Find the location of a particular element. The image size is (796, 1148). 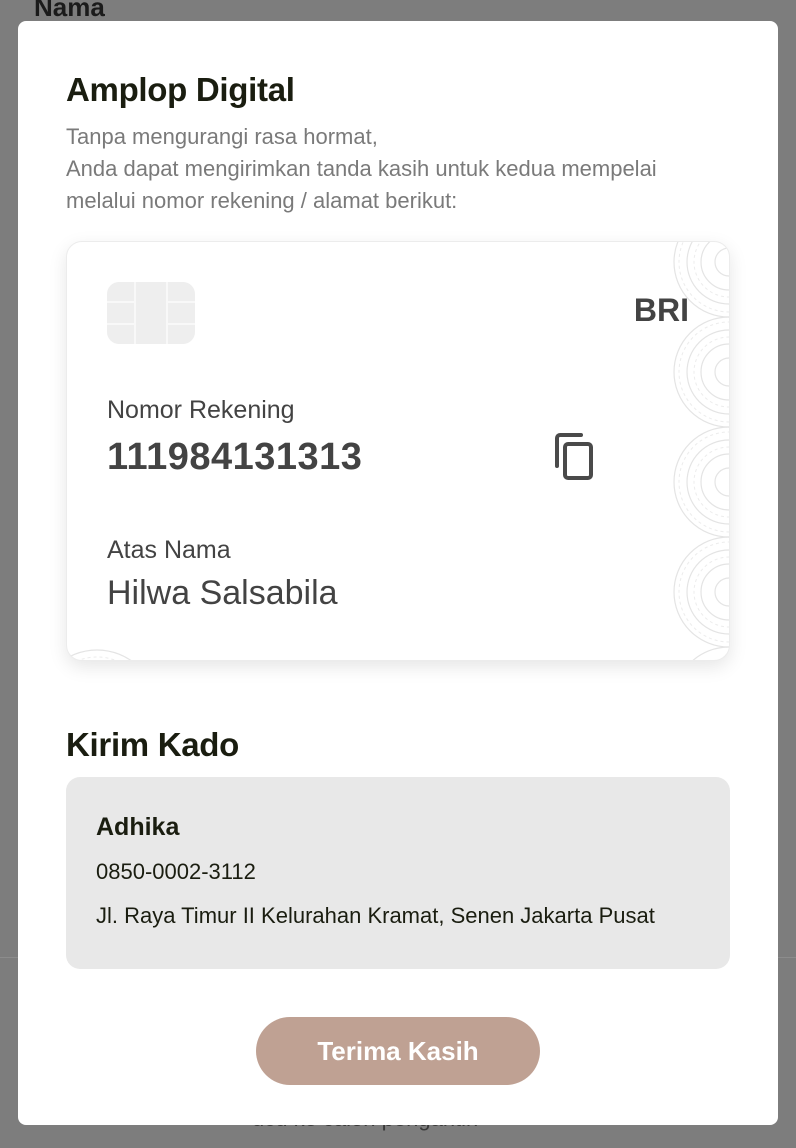

bank-name: BRI is located at coordinates (661, 310).